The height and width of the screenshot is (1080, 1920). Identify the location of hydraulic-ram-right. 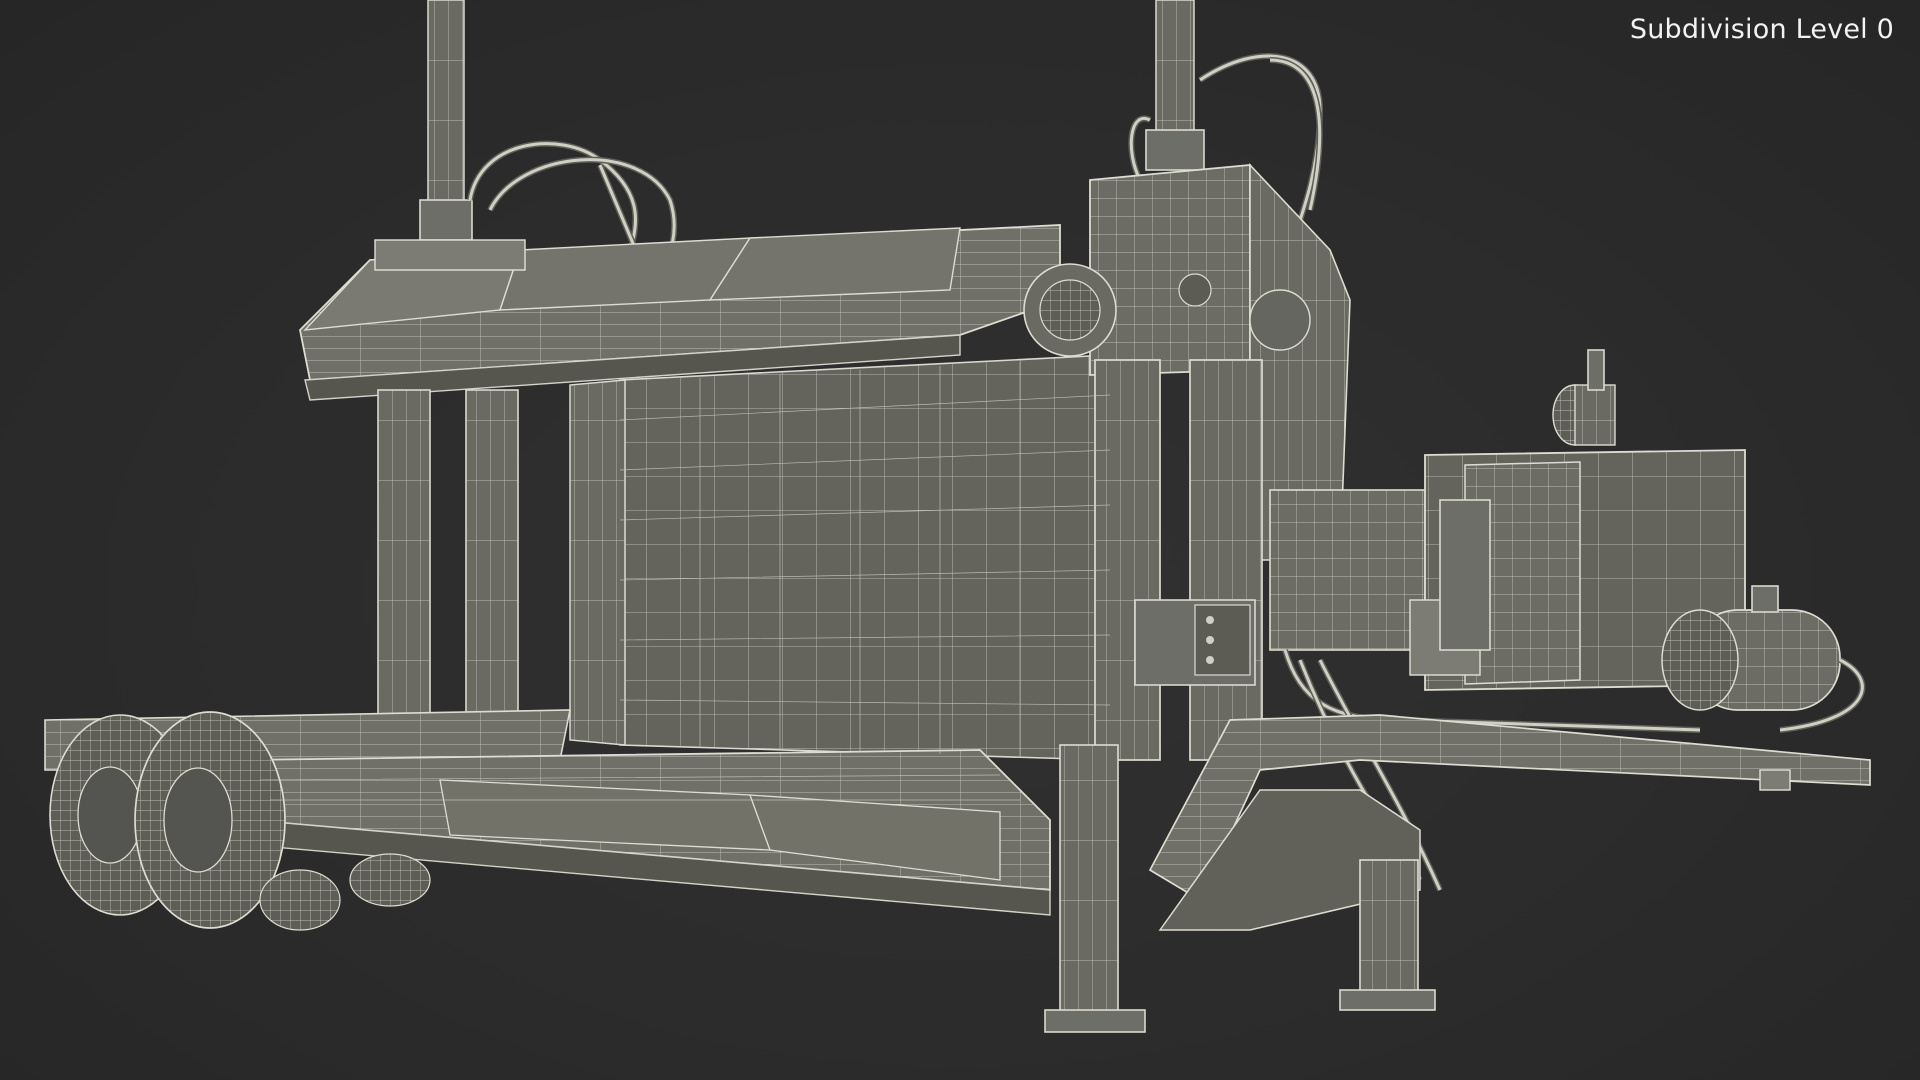
(1175, 85).